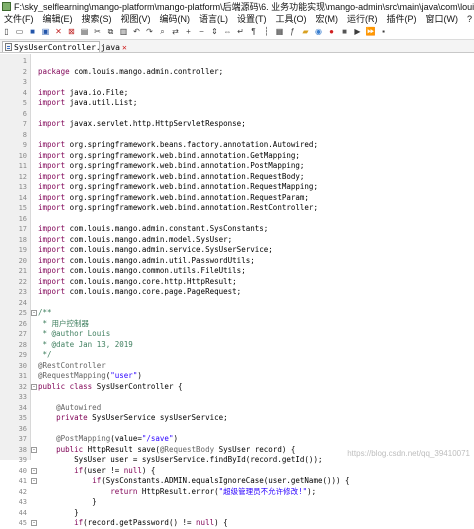 The width and height of the screenshot is (474, 529). I want to click on code-line: 5 import java.util.List;, so click(237, 103).